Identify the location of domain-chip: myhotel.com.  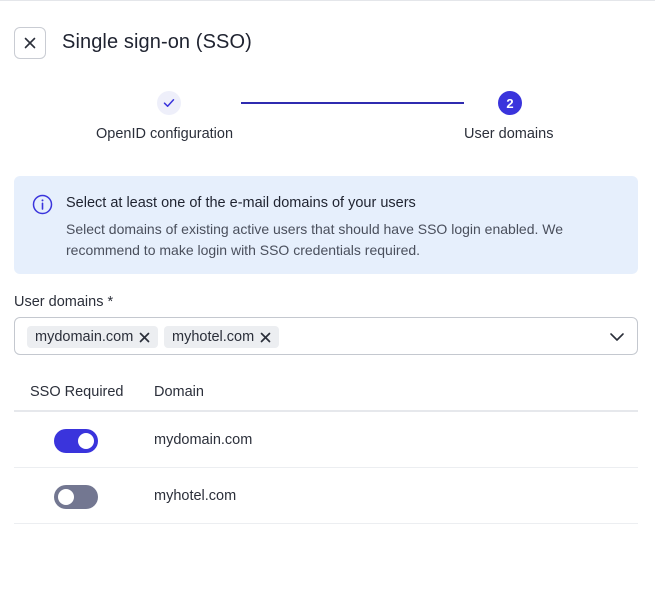
(222, 337).